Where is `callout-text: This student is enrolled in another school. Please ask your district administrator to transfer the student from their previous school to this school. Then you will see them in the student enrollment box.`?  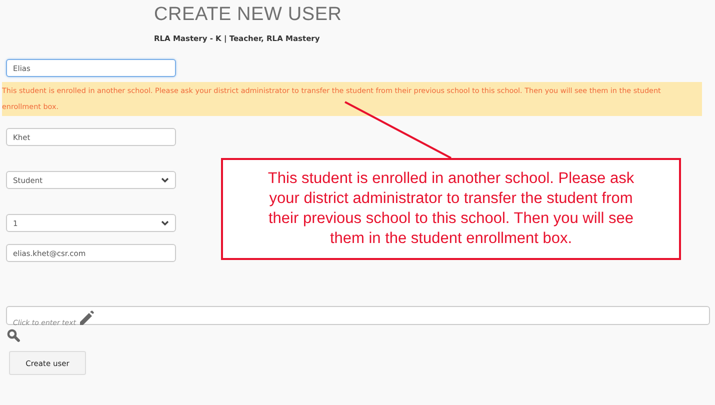 callout-text: This student is enrolled in another school. Please ask your district administrator to transfer the student from their previous school to this school. Then you will see them in the student enrollment box. is located at coordinates (451, 209).